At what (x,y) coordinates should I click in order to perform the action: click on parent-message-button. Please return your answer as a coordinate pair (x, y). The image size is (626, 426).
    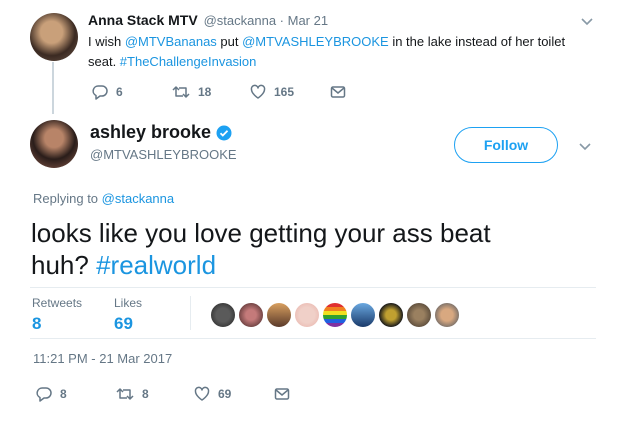
    Looking at the image, I should click on (342, 92).